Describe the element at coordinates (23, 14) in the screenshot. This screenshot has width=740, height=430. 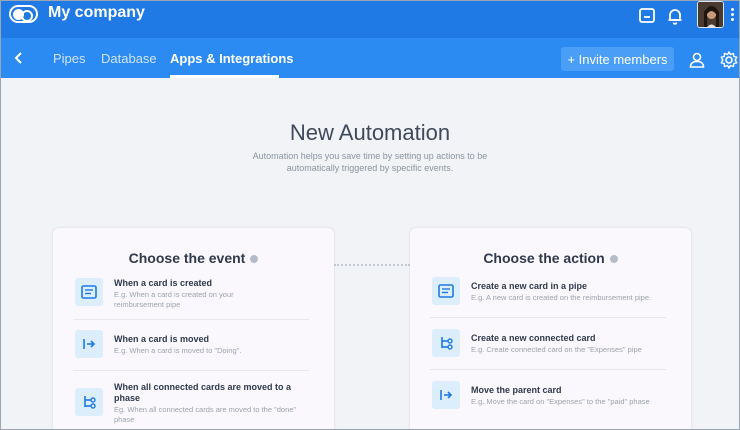
I see `logo-icon` at that location.